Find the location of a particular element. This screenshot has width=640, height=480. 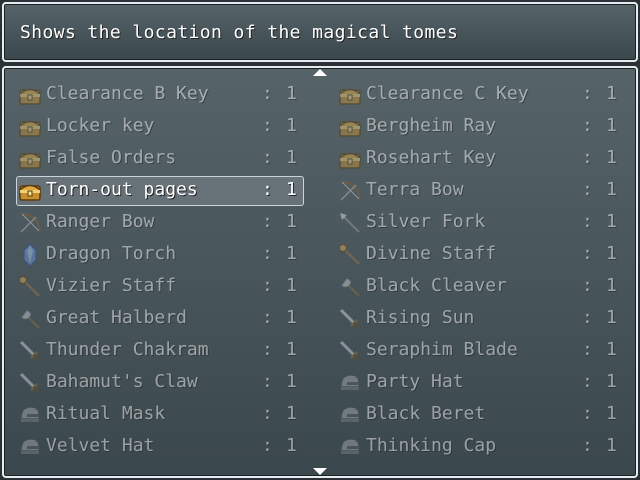

item-name: Black Beret is located at coordinates (426, 413).